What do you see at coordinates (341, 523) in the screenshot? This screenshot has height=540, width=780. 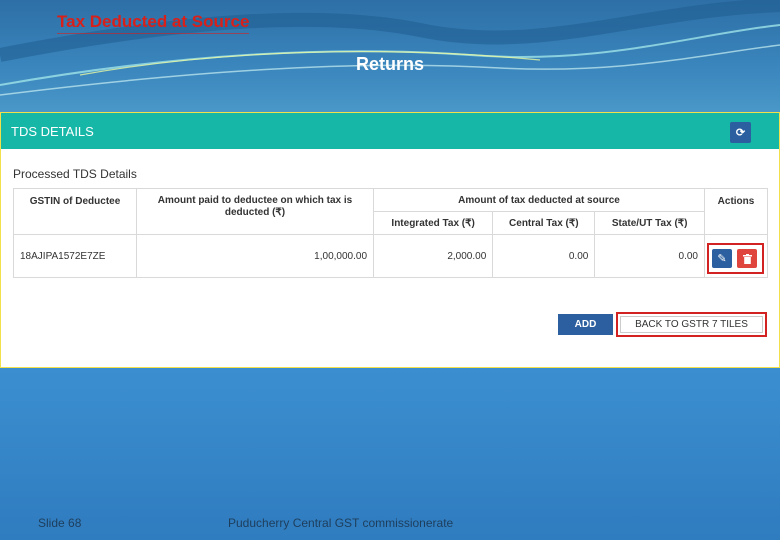 I see `footer-organization: Puducherry Central GST commissionerate` at bounding box center [341, 523].